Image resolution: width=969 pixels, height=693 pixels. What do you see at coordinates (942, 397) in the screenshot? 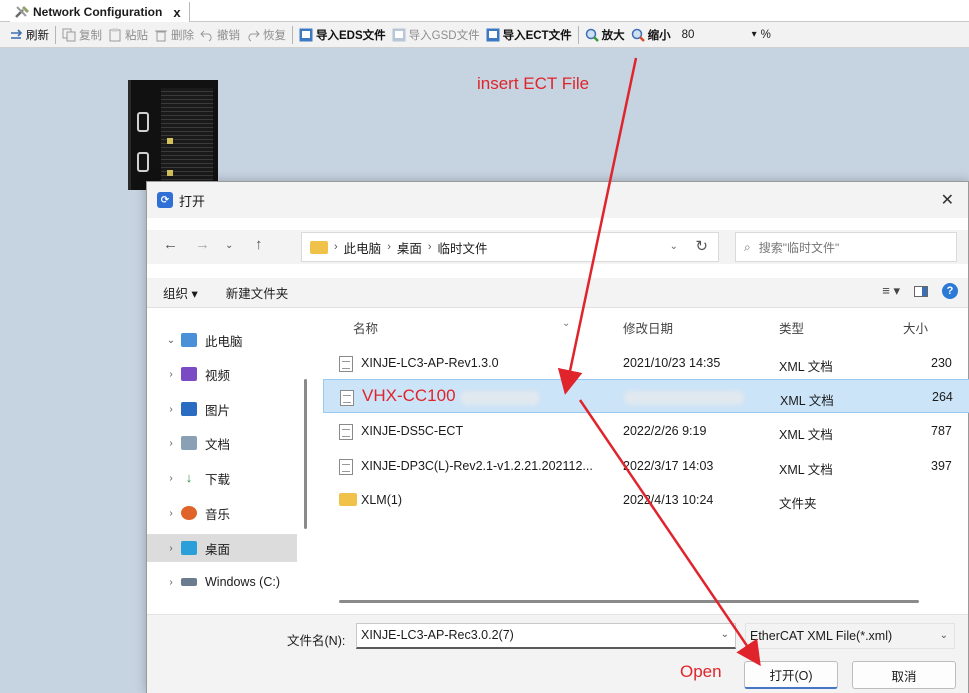
I see `file-size: 264` at bounding box center [942, 397].